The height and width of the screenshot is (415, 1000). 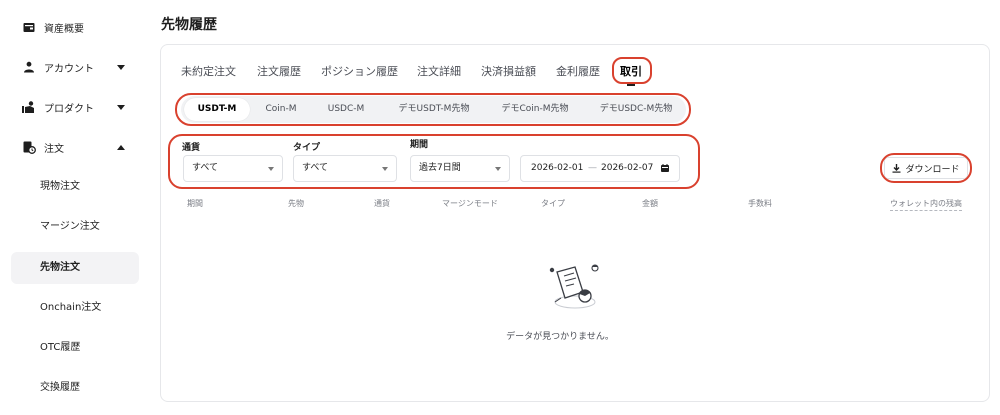 I want to click on tab-position-history: ポジション履歴, so click(x=359, y=72).